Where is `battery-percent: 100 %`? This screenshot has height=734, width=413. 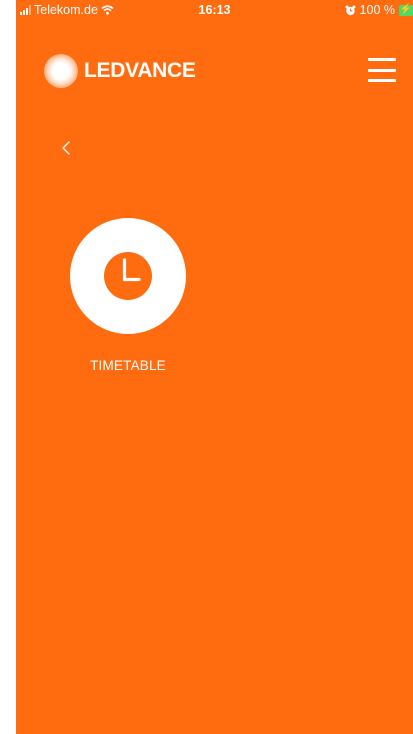
battery-percent: 100 % is located at coordinates (377, 10).